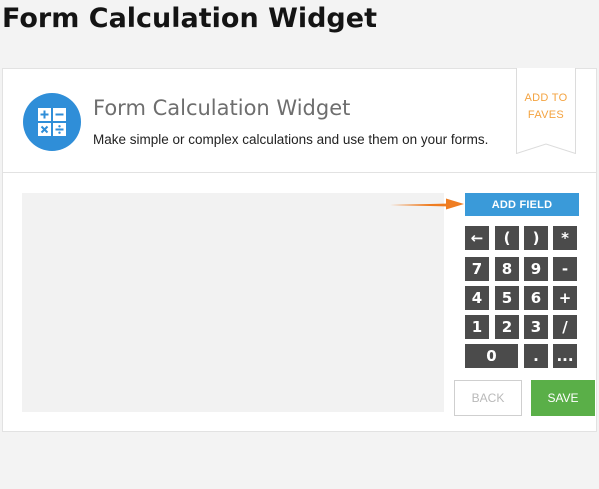 This screenshot has height=489, width=599. What do you see at coordinates (536, 327) in the screenshot?
I see `key-3: 3` at bounding box center [536, 327].